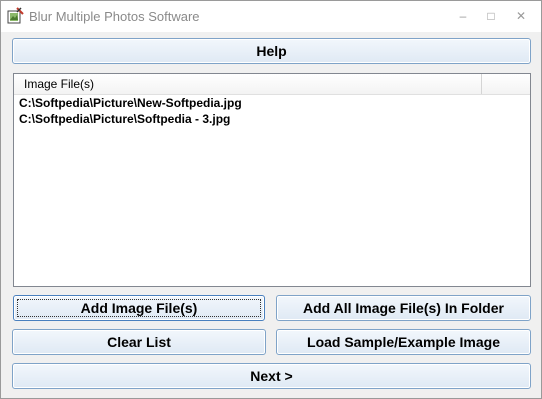  I want to click on list-header: Image File(s), so click(272, 84).